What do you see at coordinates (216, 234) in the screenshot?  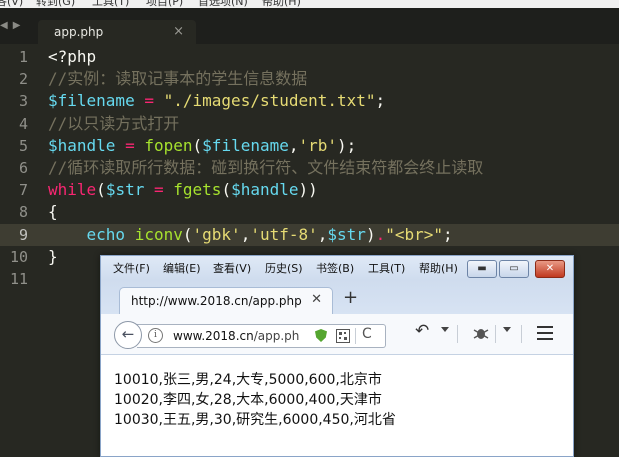 I see `code-token: 'gbk'` at bounding box center [216, 234].